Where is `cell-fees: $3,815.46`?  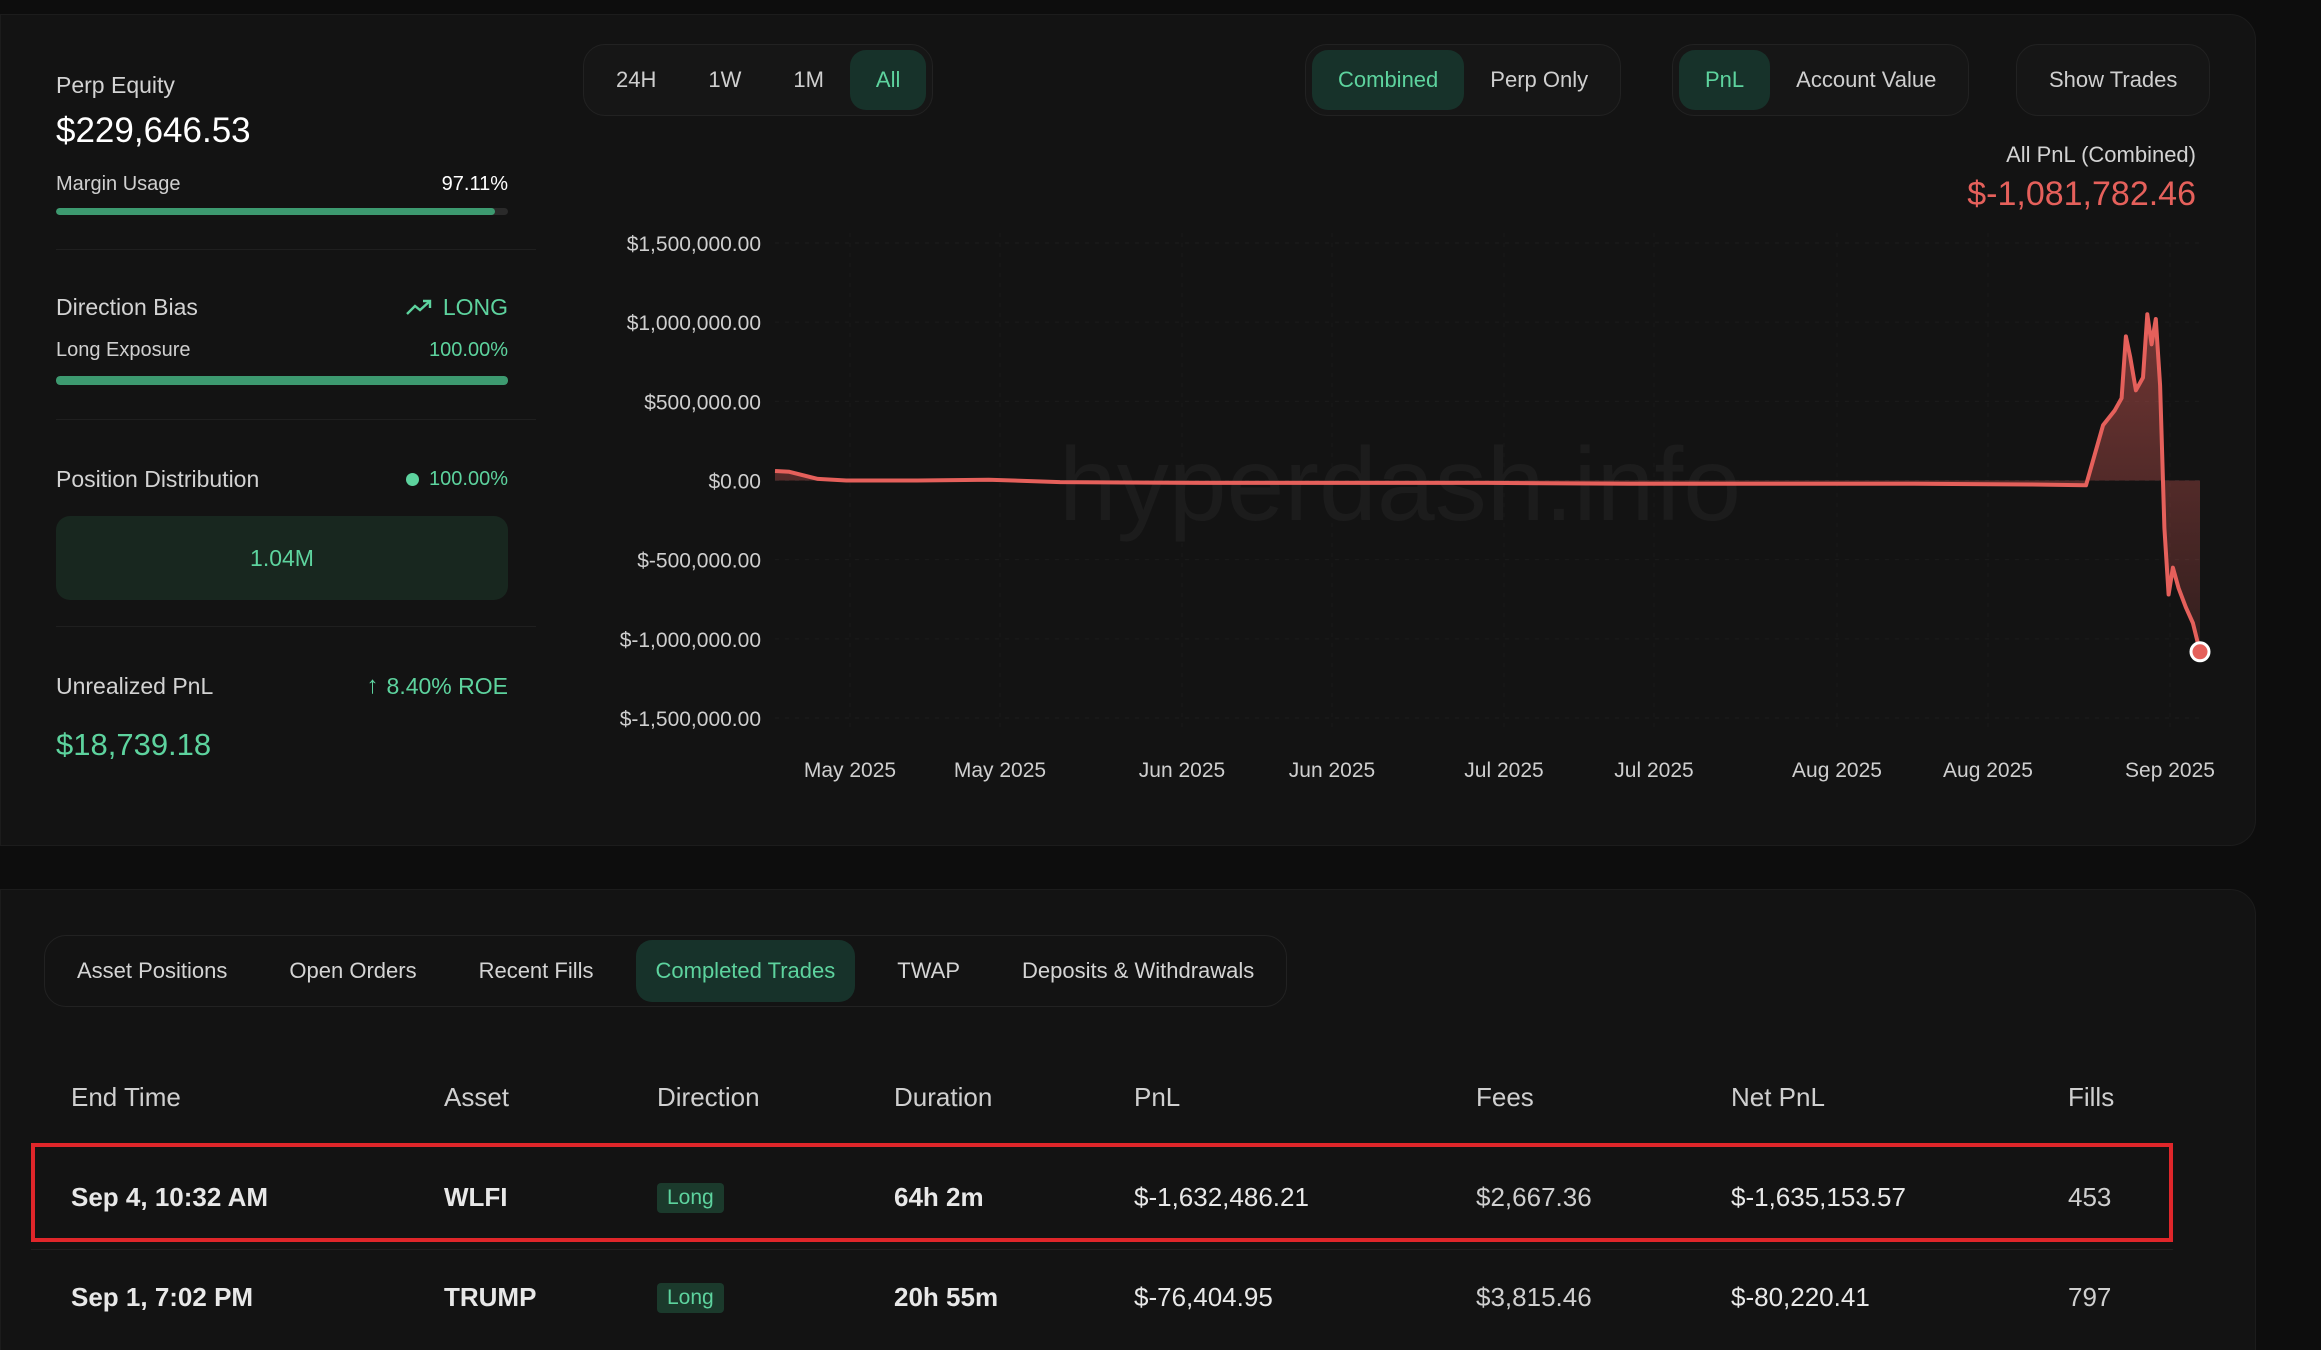 cell-fees: $3,815.46 is located at coordinates (1534, 1297).